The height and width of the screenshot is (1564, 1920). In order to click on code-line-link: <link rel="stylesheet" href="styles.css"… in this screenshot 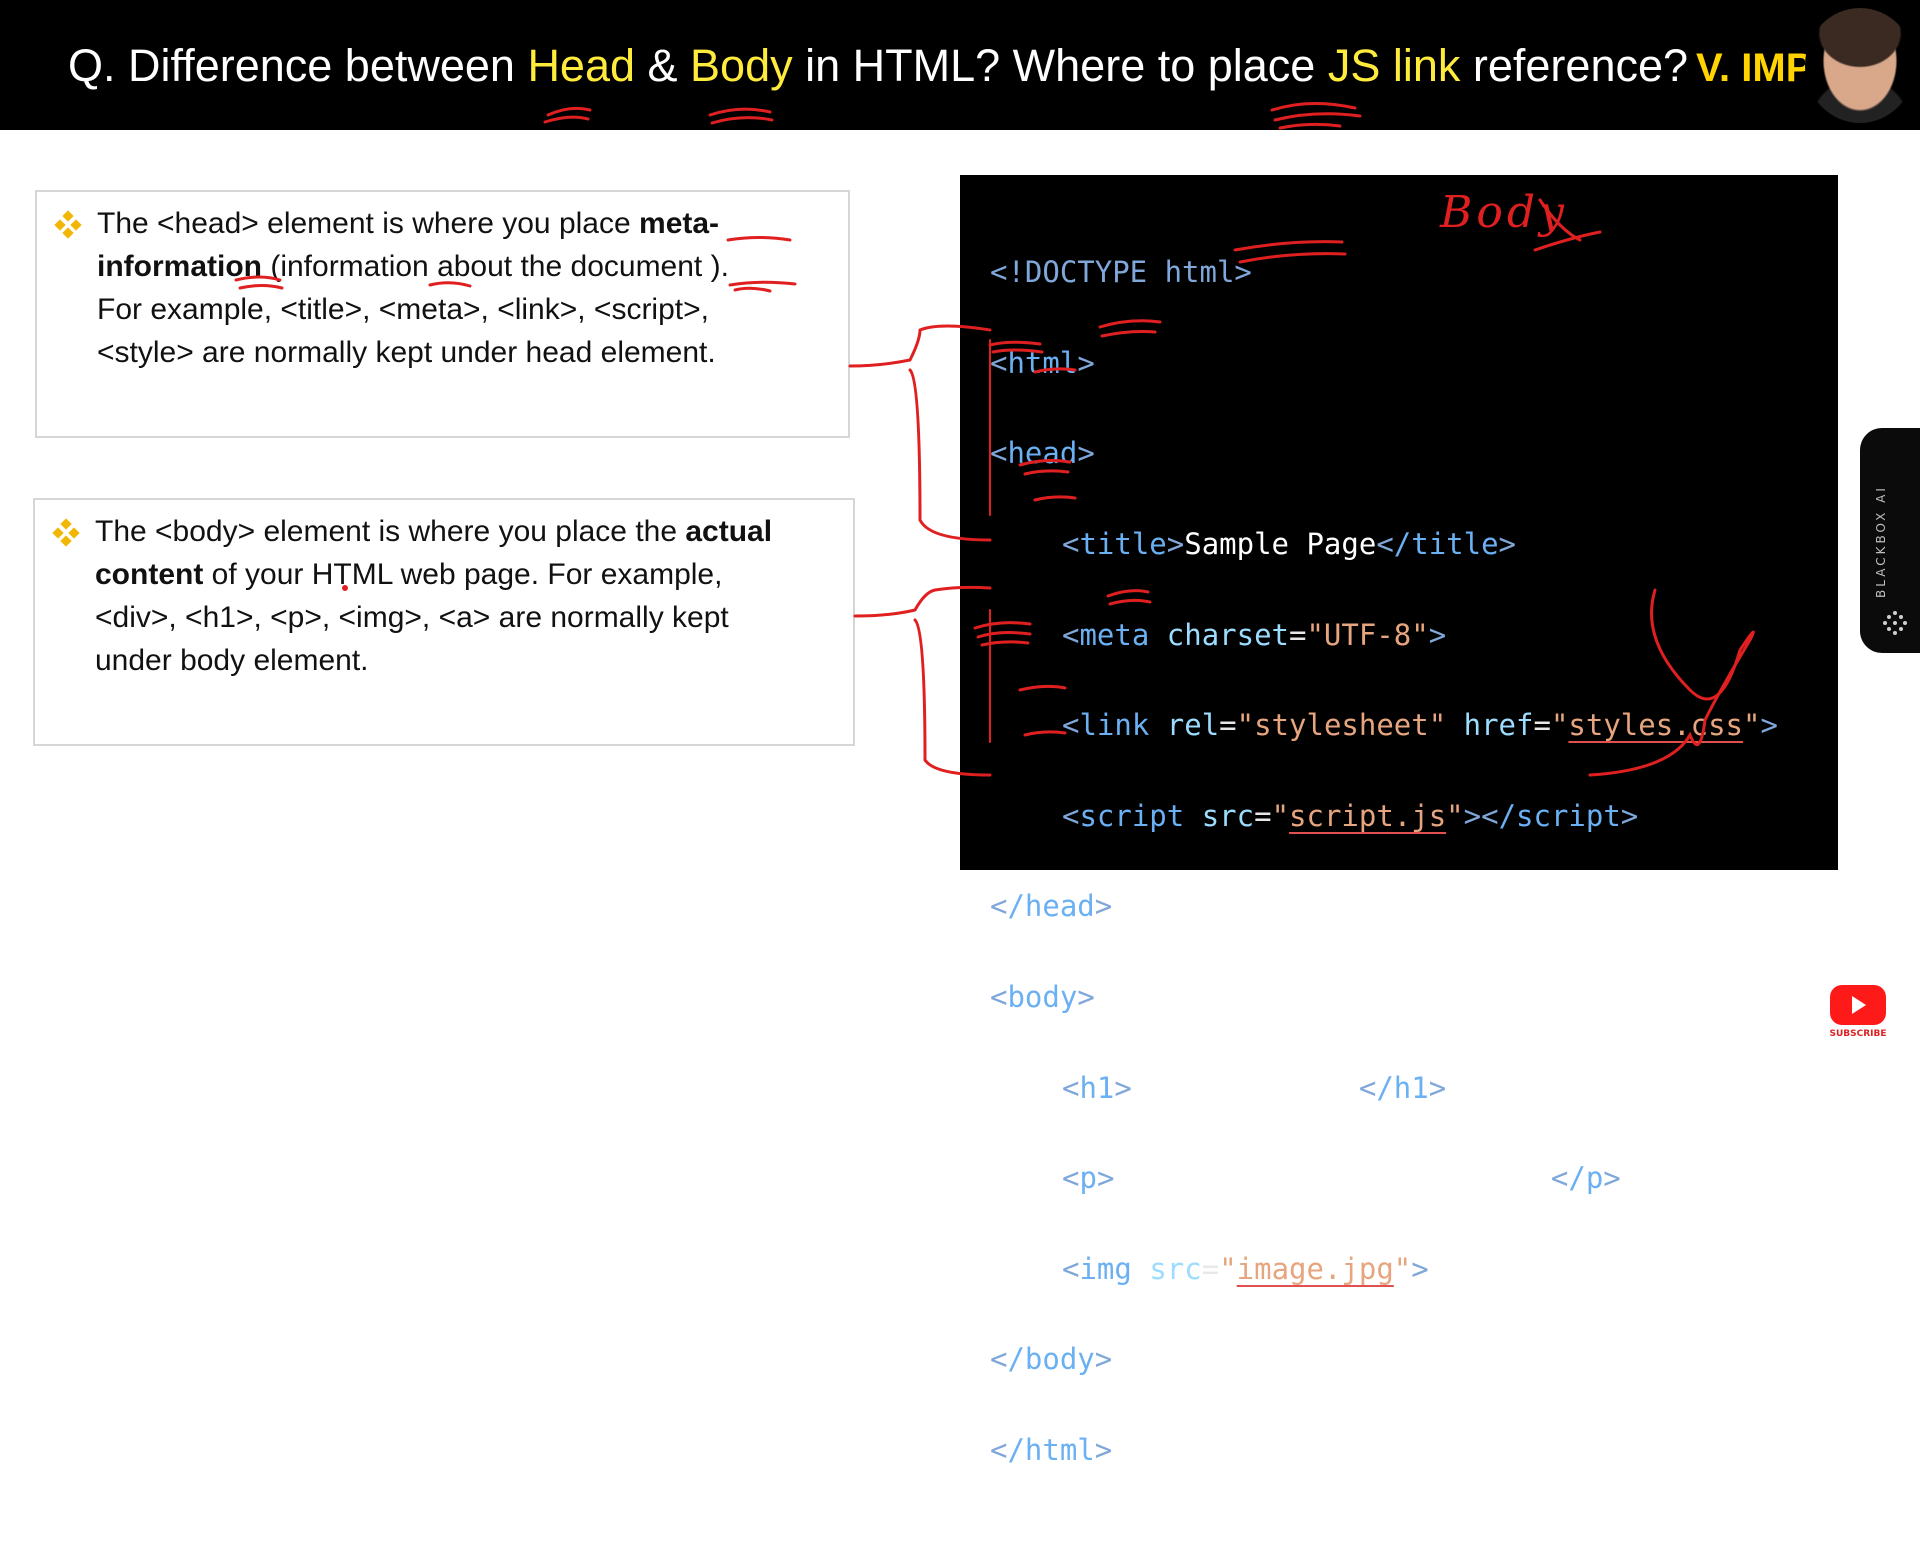, I will do `click(1420, 725)`.